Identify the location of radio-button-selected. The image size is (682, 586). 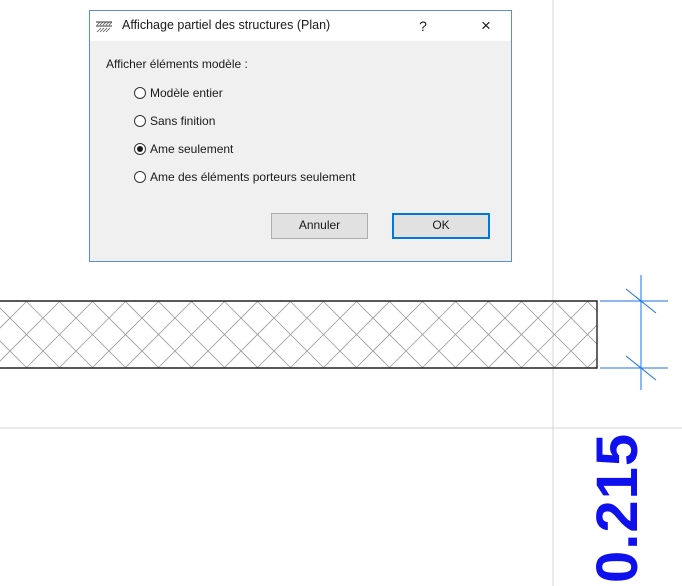
(140, 149).